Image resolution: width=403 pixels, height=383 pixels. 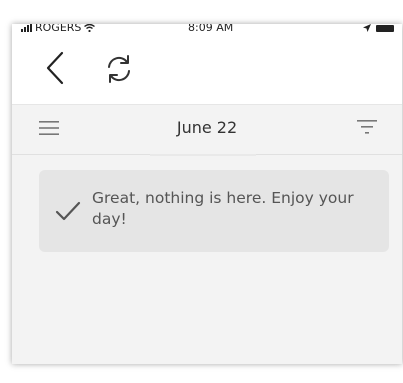 I want to click on back-button, so click(x=55, y=68).